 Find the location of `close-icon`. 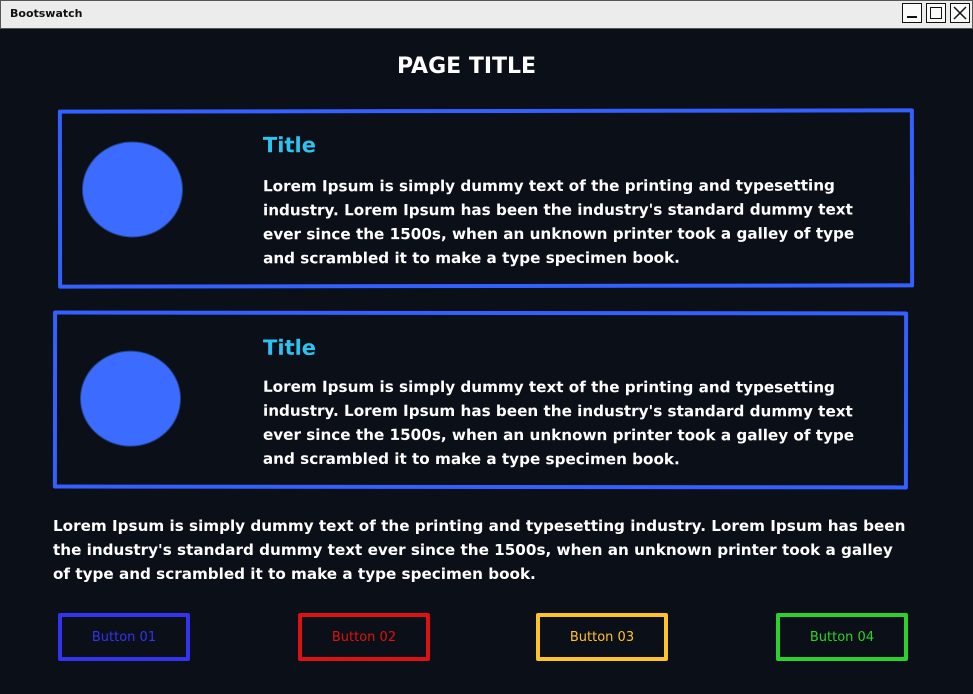

close-icon is located at coordinates (960, 13).